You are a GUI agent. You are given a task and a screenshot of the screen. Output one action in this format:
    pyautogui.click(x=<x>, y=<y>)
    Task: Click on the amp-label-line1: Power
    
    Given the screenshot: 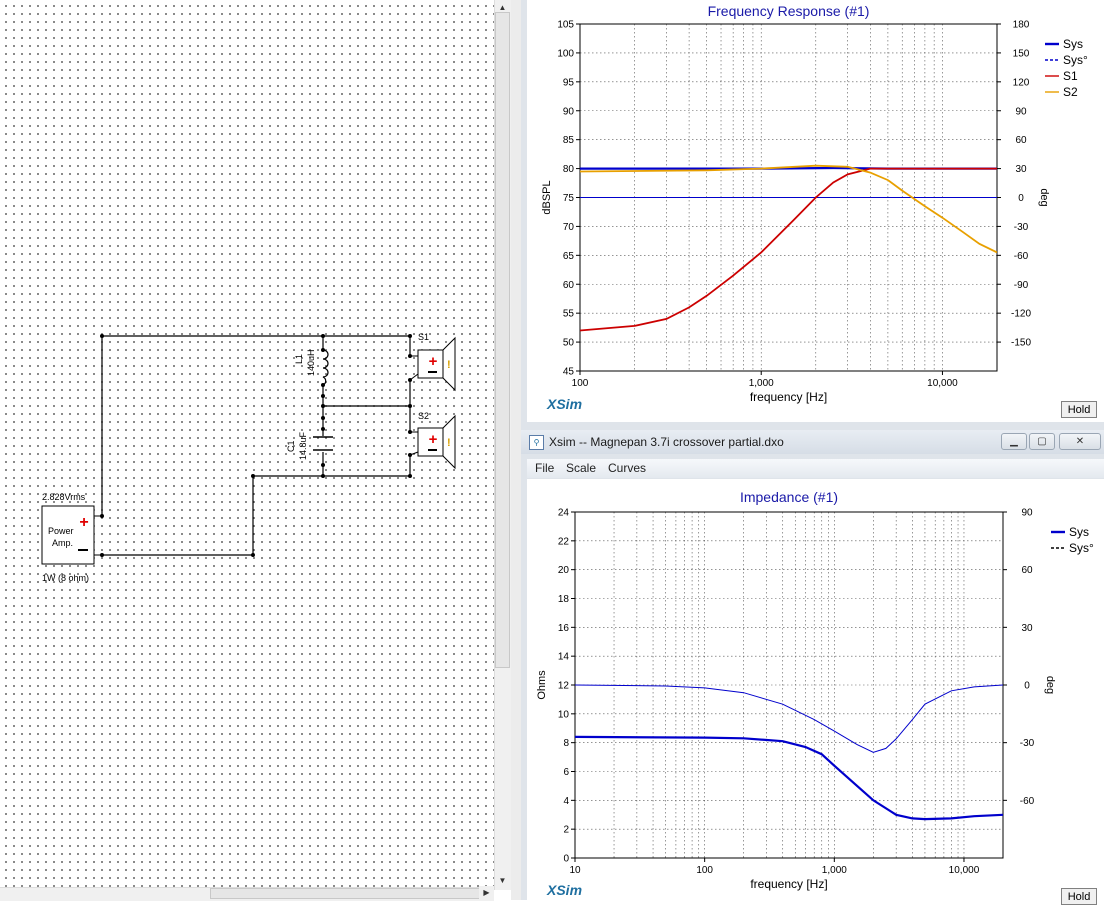 What is the action you would take?
    pyautogui.click(x=61, y=531)
    